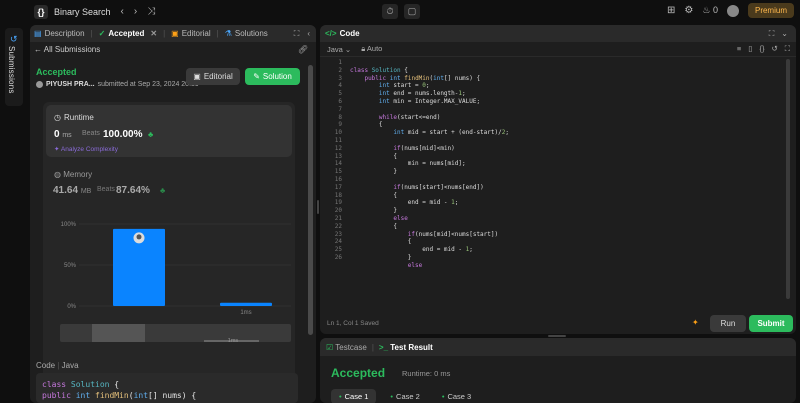 The width and height of the screenshot is (800, 403). What do you see at coordinates (346, 347) in the screenshot?
I see `tab-testcase: ☑ Testcase` at bounding box center [346, 347].